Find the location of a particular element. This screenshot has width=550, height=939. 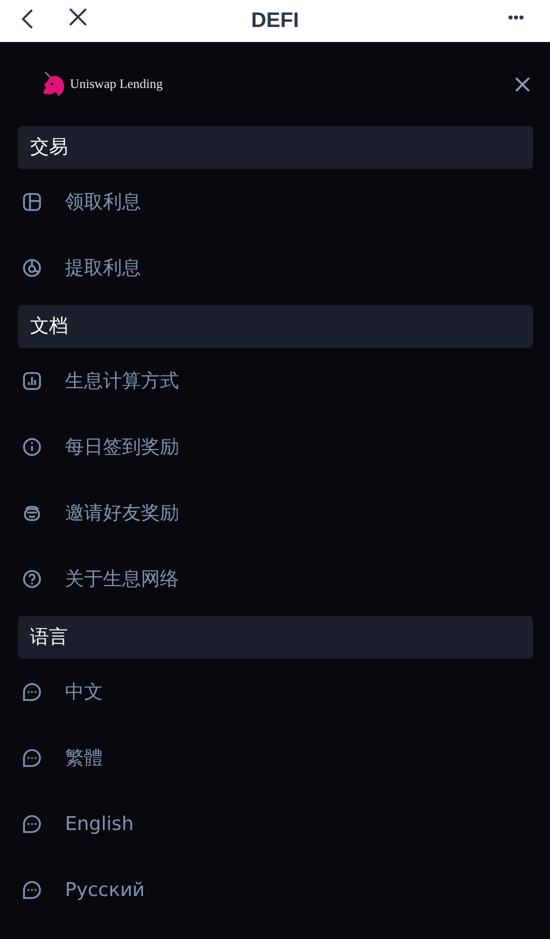

section-header: 语言 is located at coordinates (275, 637).